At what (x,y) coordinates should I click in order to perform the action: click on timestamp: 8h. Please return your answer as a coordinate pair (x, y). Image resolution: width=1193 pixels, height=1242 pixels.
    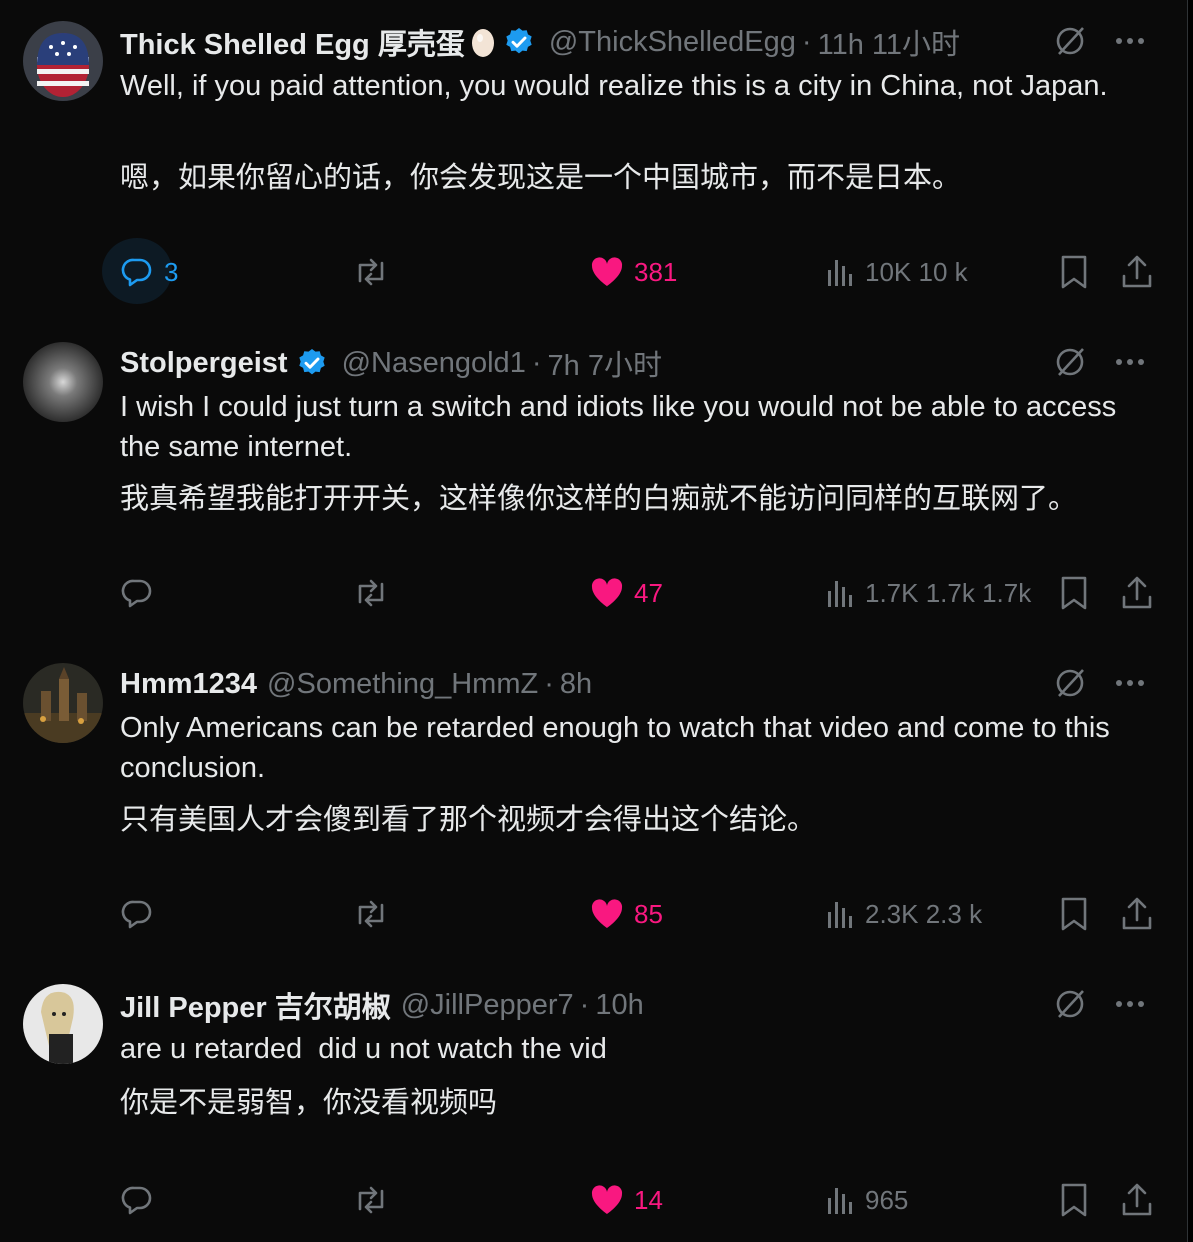
    Looking at the image, I should click on (576, 684).